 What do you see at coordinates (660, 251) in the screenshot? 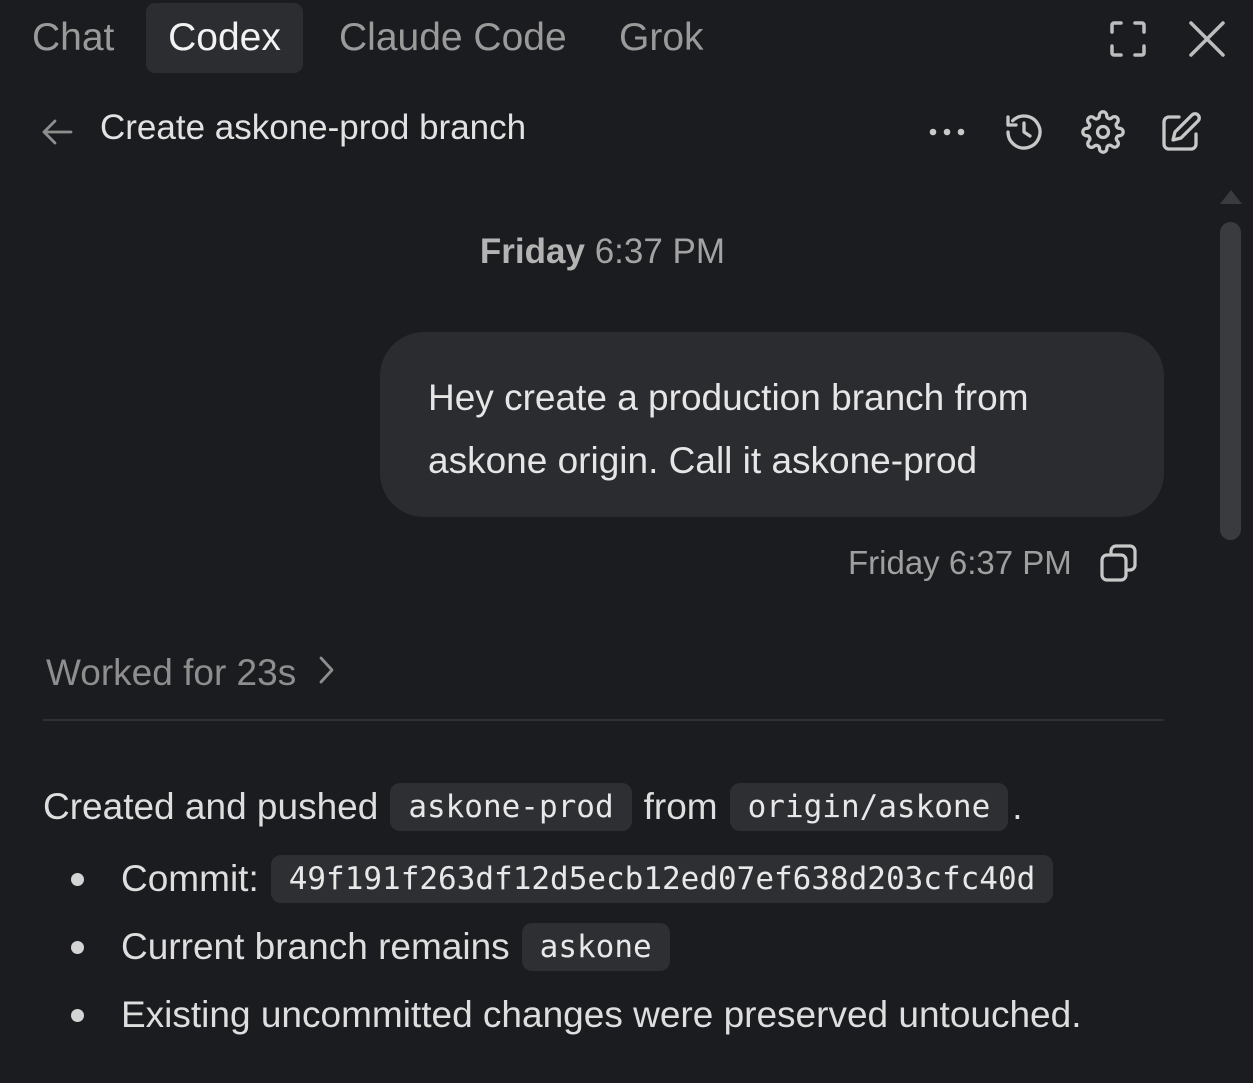
I see `date-separator-time: 6:37 PM` at bounding box center [660, 251].